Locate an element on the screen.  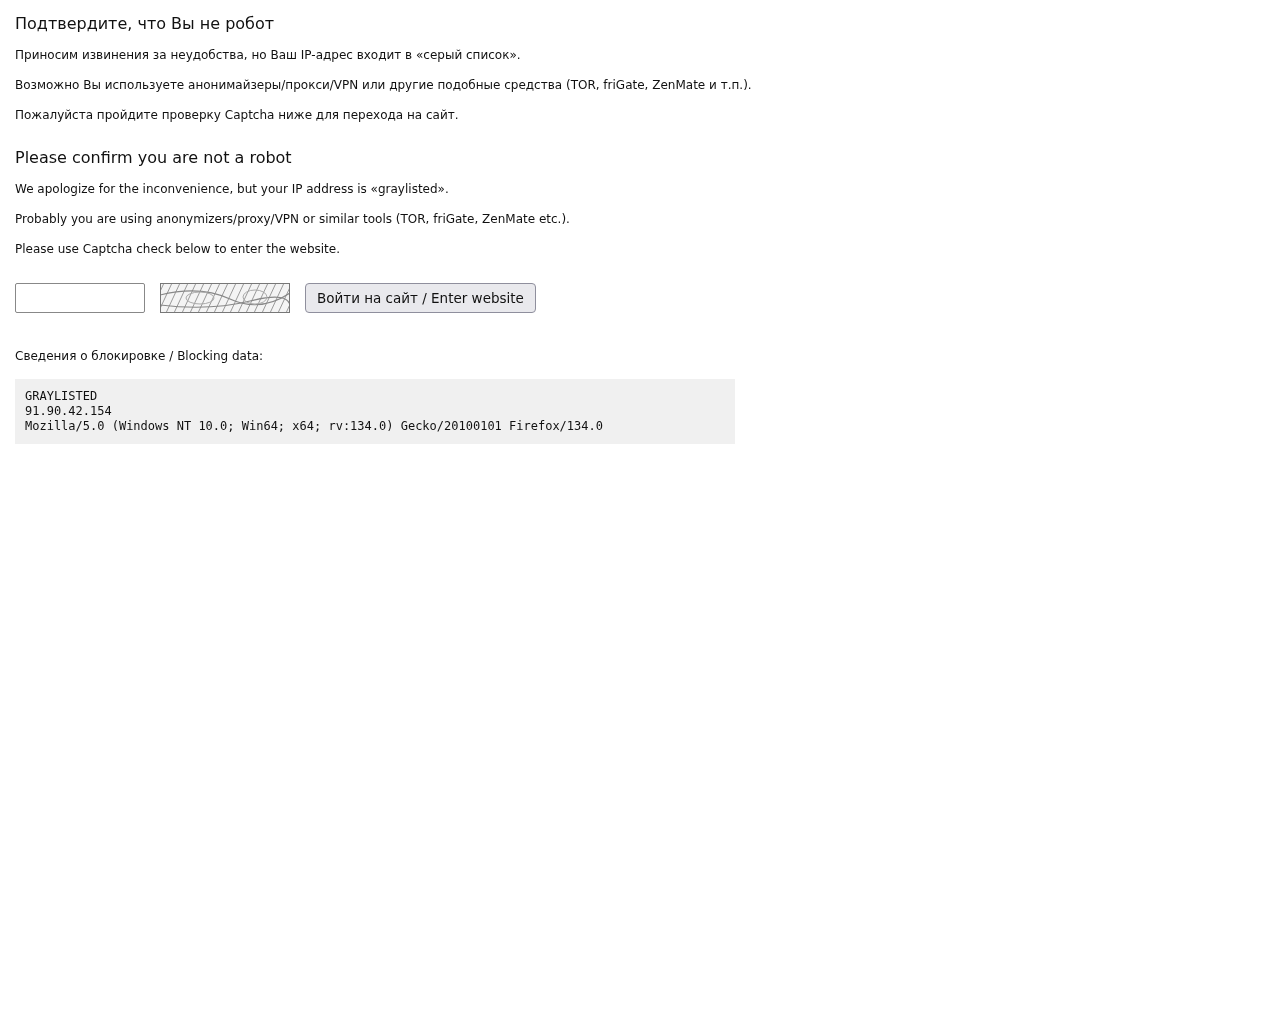
enter-website-button: Войти на сайт / Enter website is located at coordinates (420, 298).